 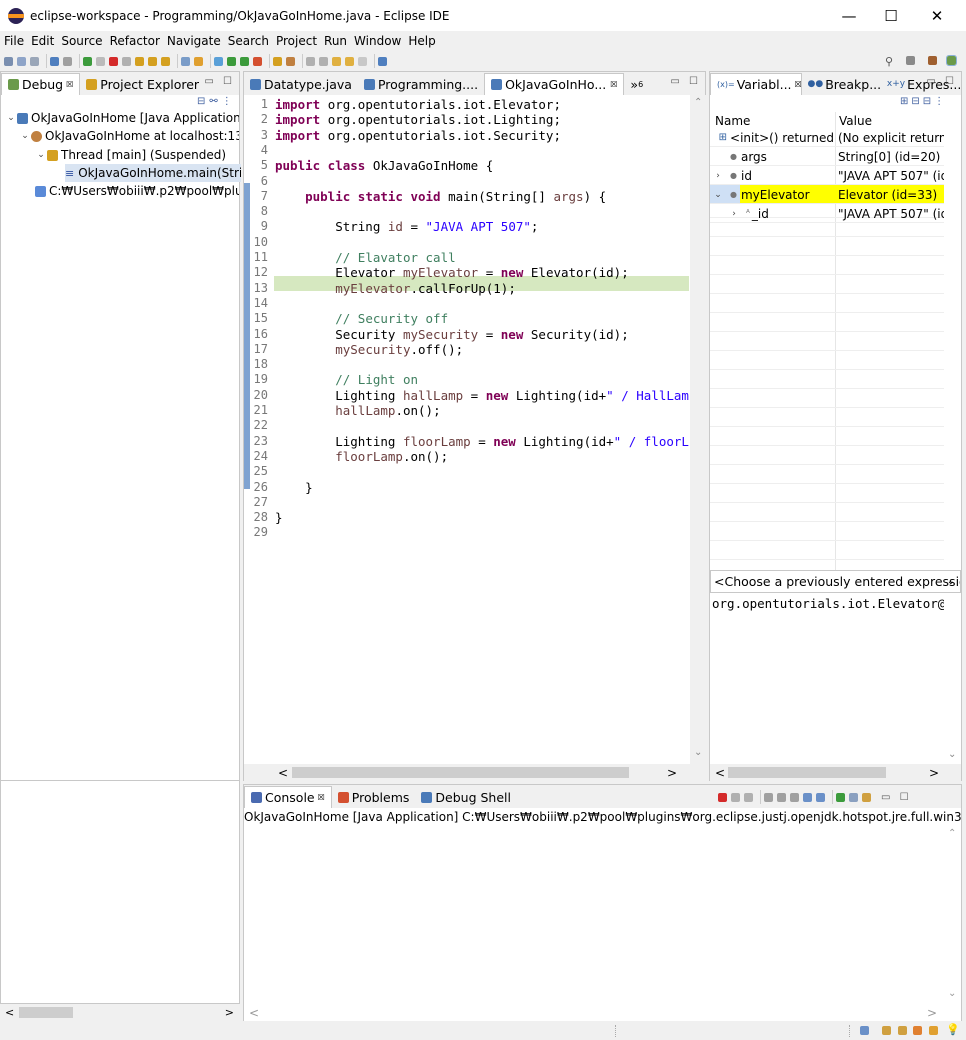 What do you see at coordinates (231, 61) in the screenshot?
I see `run-icon` at bounding box center [231, 61].